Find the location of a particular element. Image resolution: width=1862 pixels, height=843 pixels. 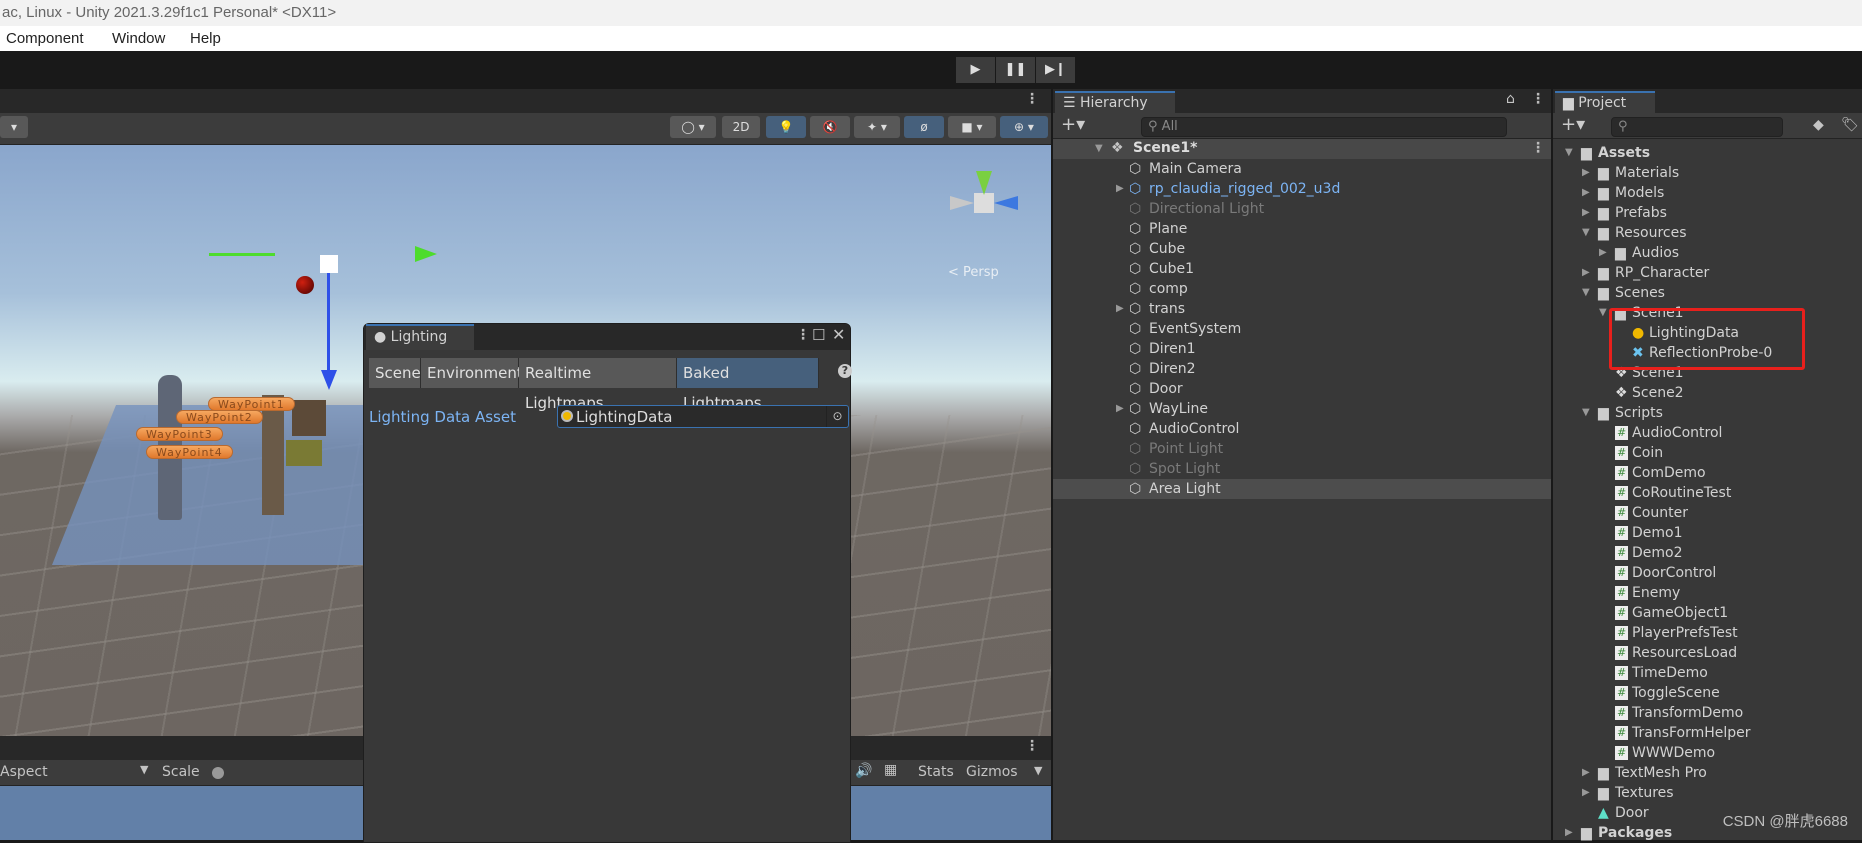

object-picker-icon: ⊙ is located at coordinates (837, 416).